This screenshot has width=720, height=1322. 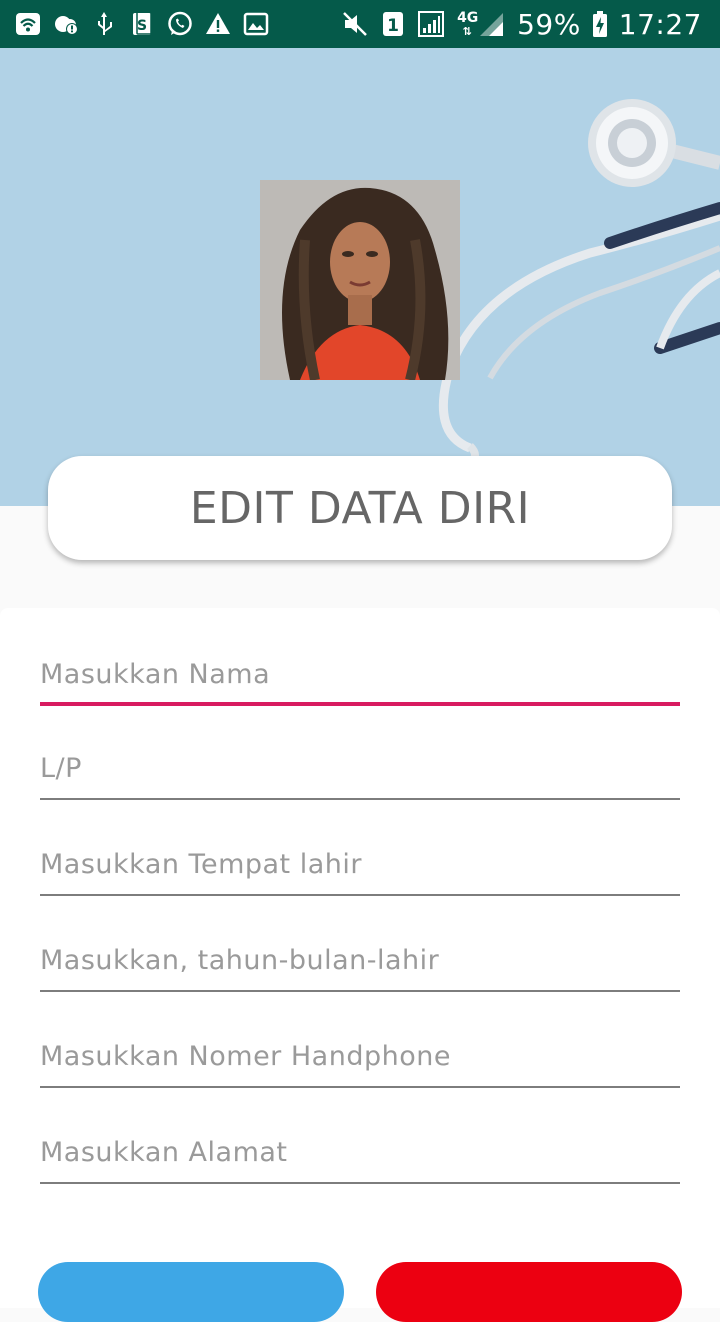 I want to click on status-bar: S 1 4G ⇅ 59% 17:27, so click(x=360, y=24).